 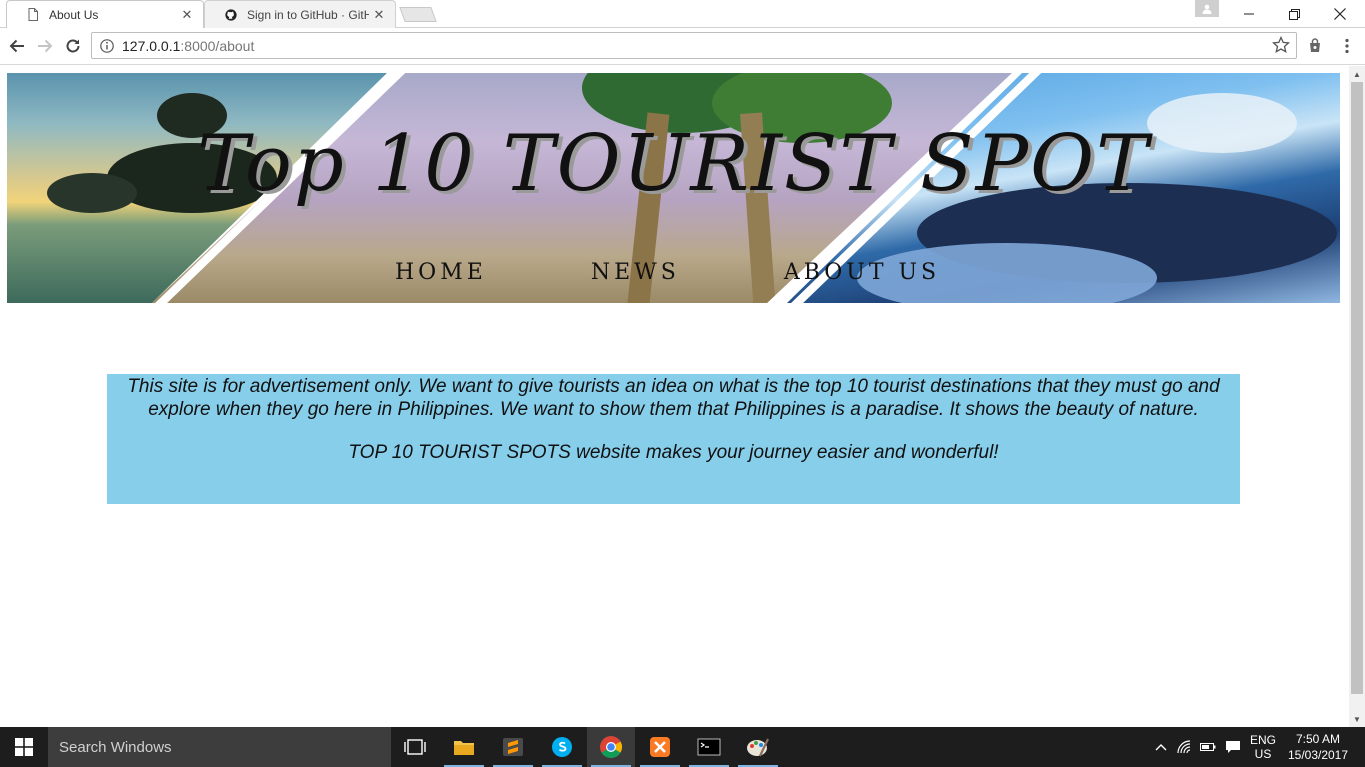 I want to click on chevron-up-icon, so click(x=1161, y=747).